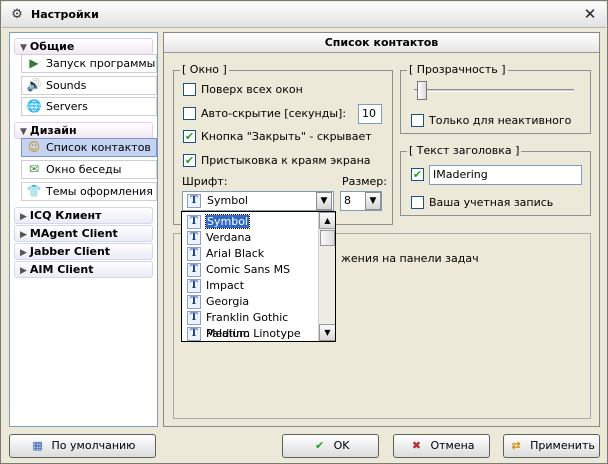  Describe the element at coordinates (441, 446) in the screenshot. I see `cancel-button: ✖ Отмена` at that location.